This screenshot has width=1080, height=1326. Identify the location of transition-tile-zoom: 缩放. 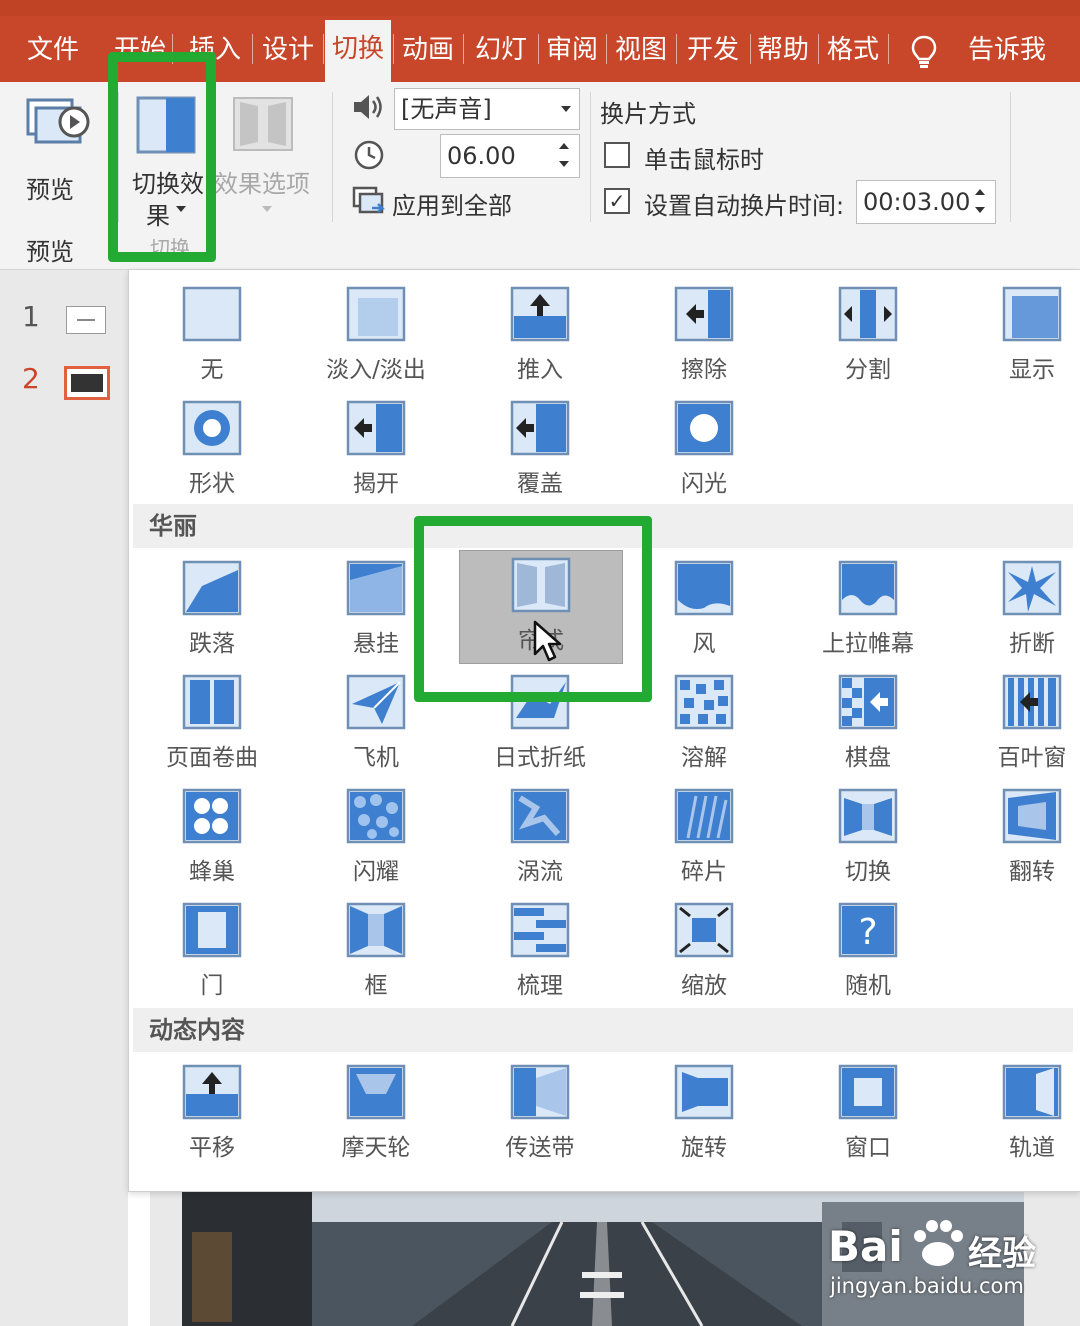
(704, 952).